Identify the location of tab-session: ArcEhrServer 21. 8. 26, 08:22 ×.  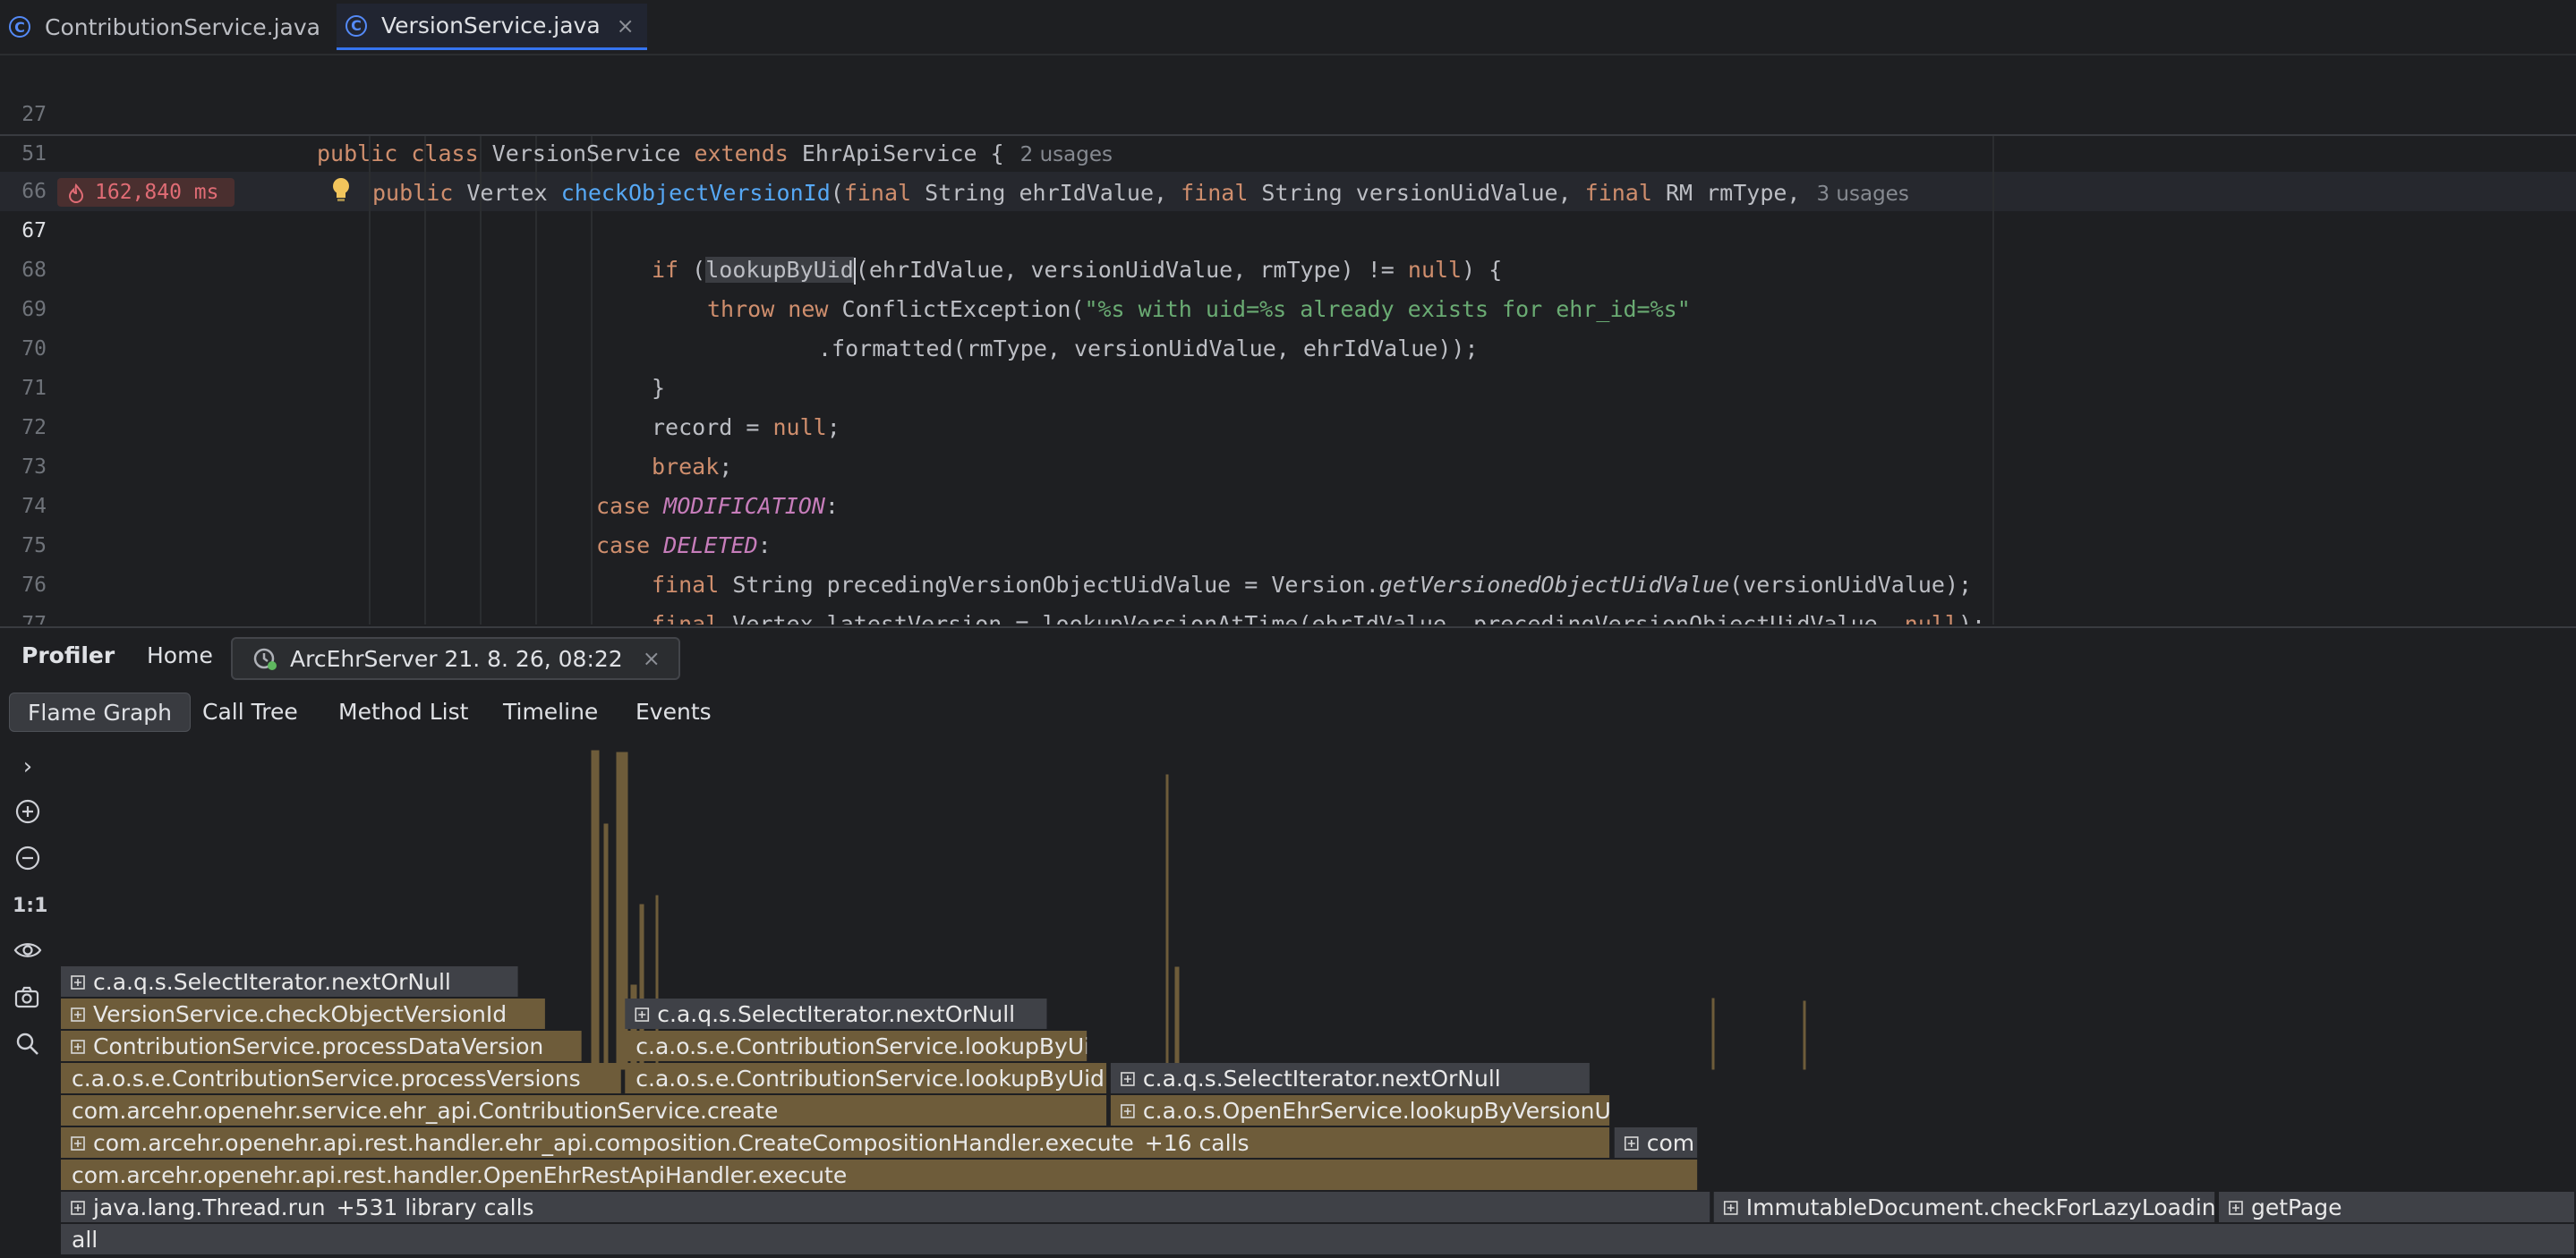
(455, 658).